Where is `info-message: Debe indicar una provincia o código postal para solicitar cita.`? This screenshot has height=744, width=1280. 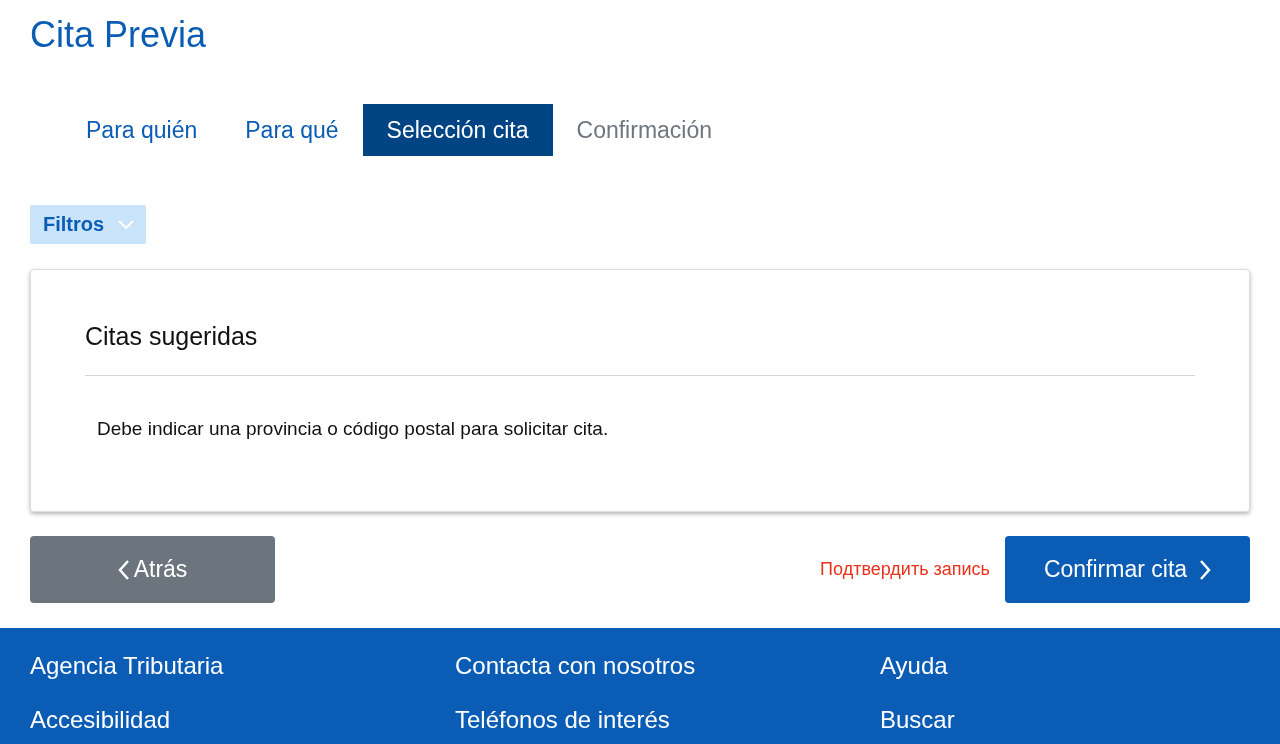 info-message: Debe indicar una provincia o código postal para solicitar cita. is located at coordinates (353, 429).